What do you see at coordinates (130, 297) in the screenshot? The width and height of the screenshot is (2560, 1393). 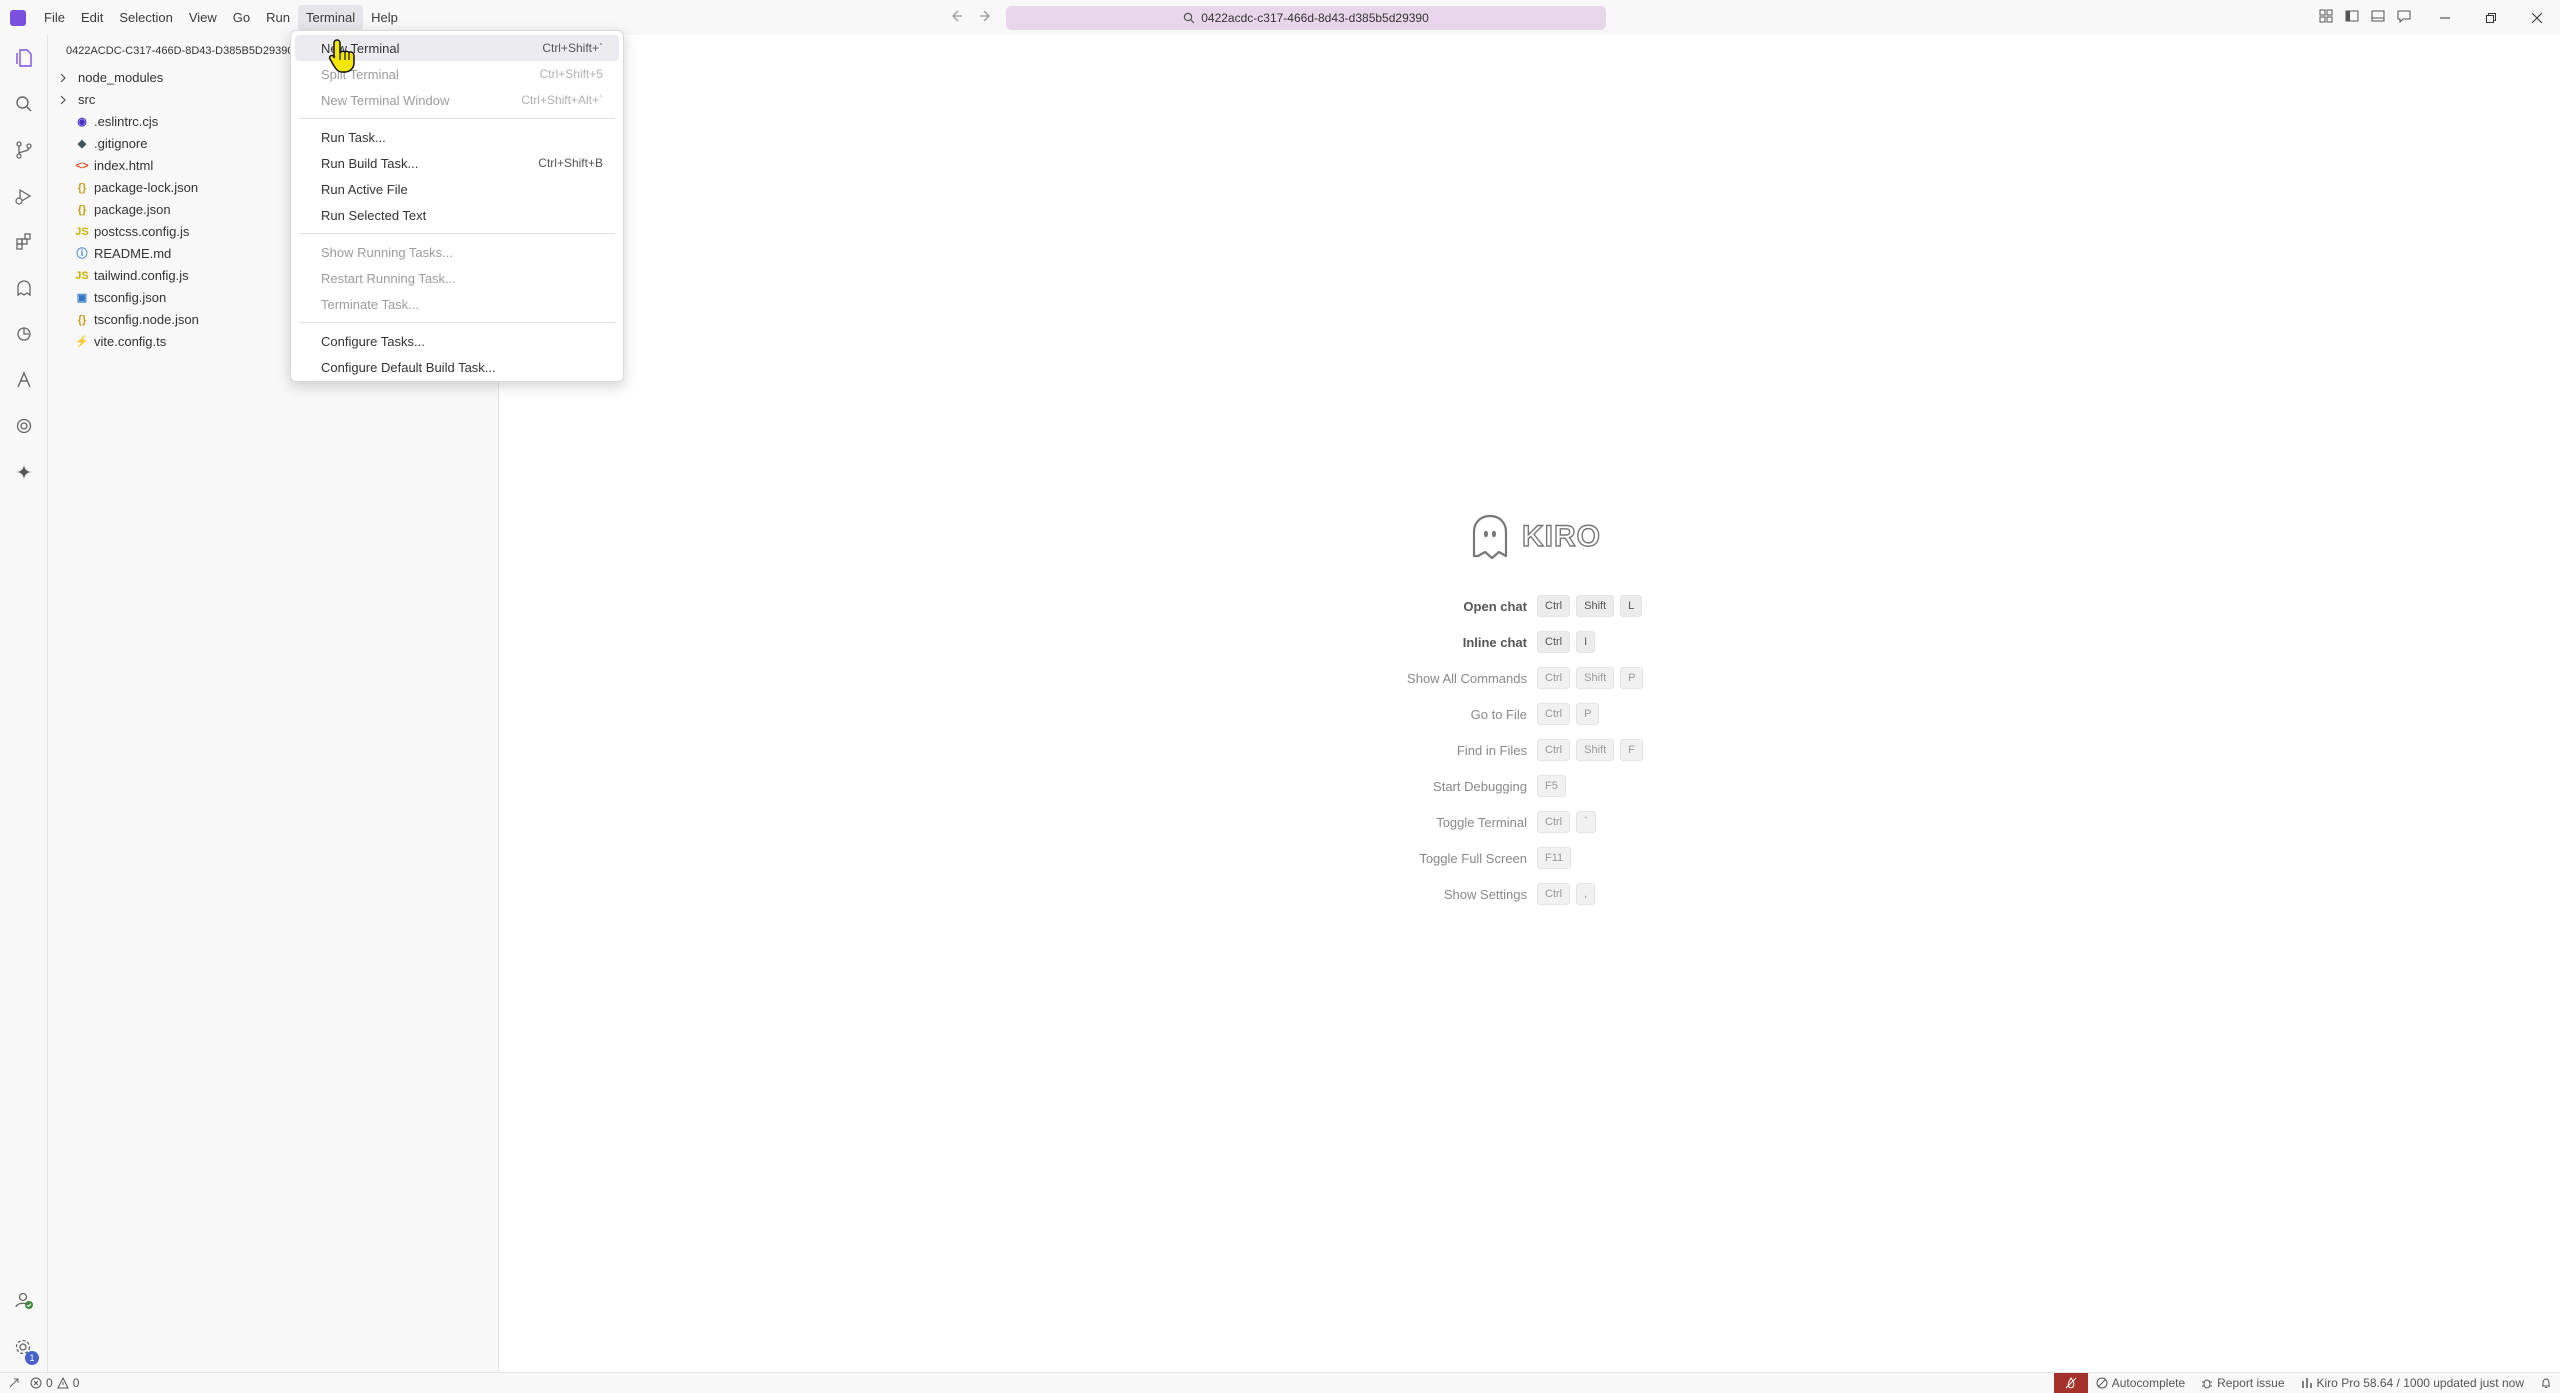 I see `tree-item-label: tsconfig.json` at bounding box center [130, 297].